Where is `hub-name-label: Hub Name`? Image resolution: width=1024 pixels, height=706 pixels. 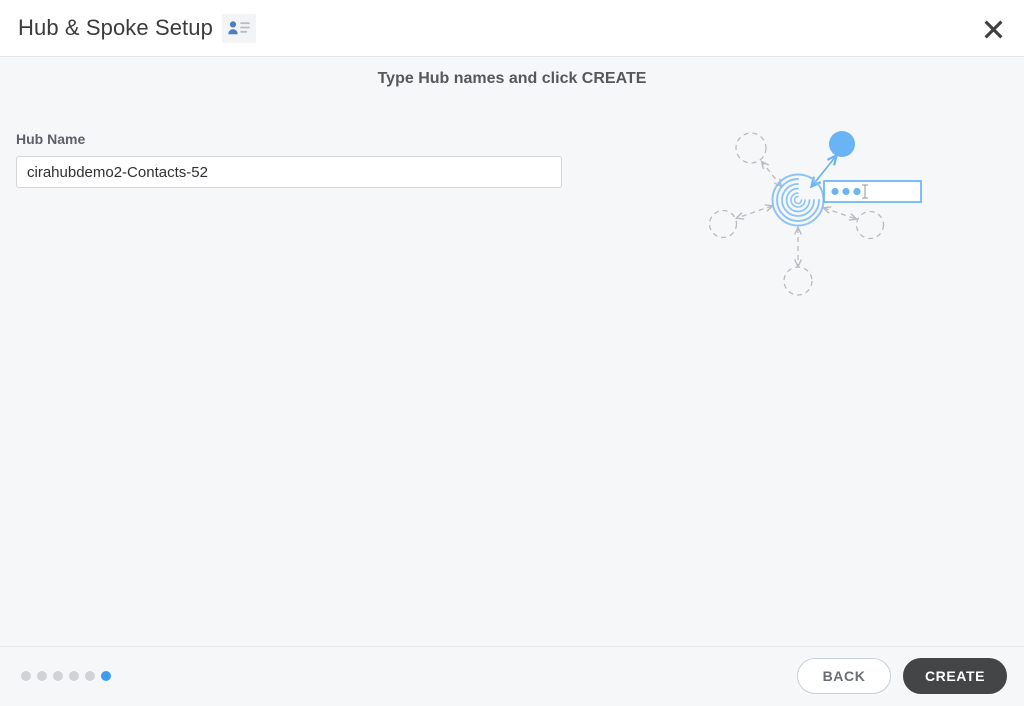 hub-name-label: Hub Name is located at coordinates (51, 139).